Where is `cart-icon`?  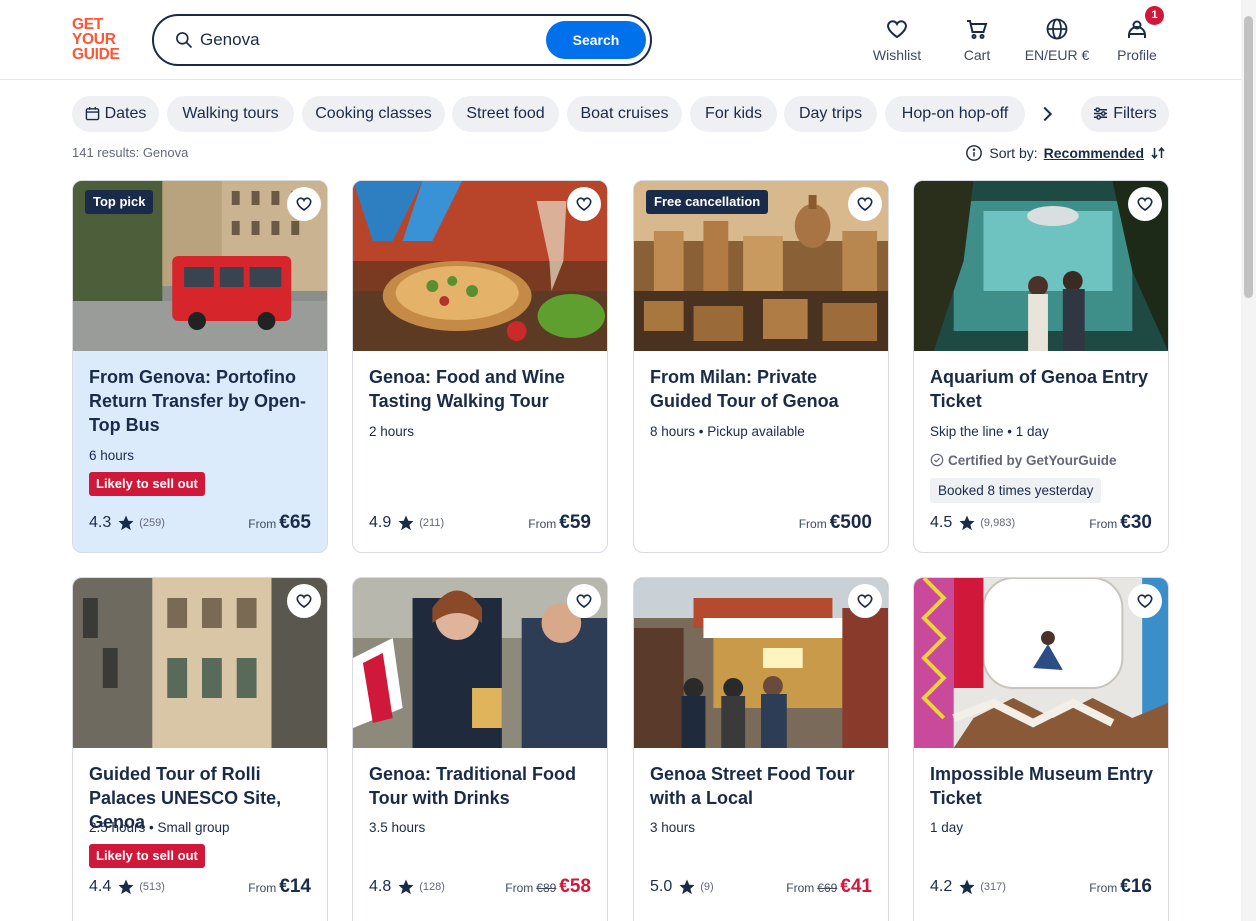
cart-icon is located at coordinates (977, 29).